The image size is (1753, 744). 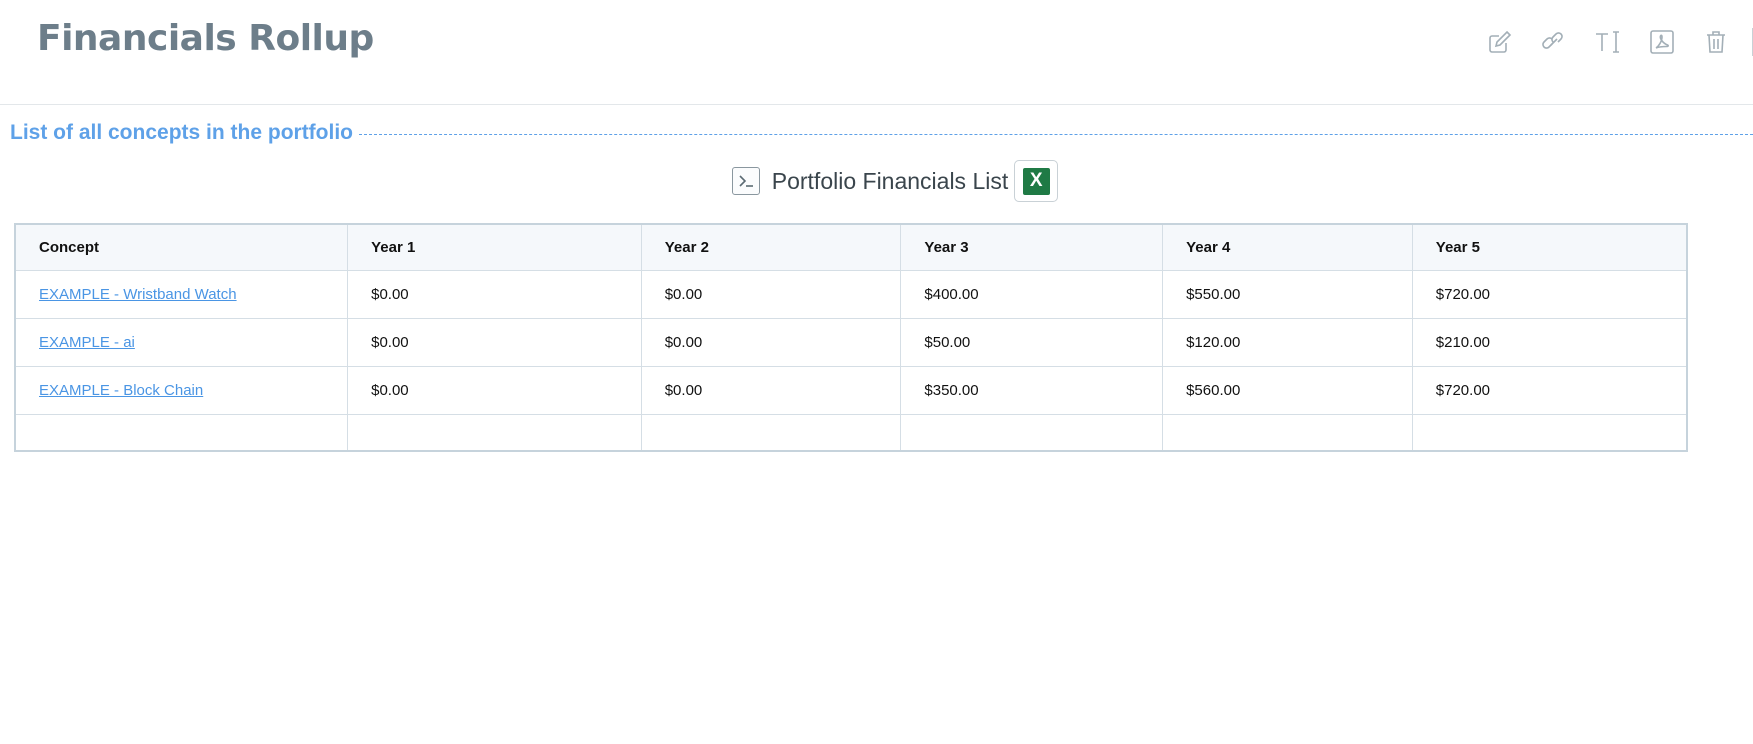 I want to click on year-3-cell: $350.00, so click(x=1032, y=390).